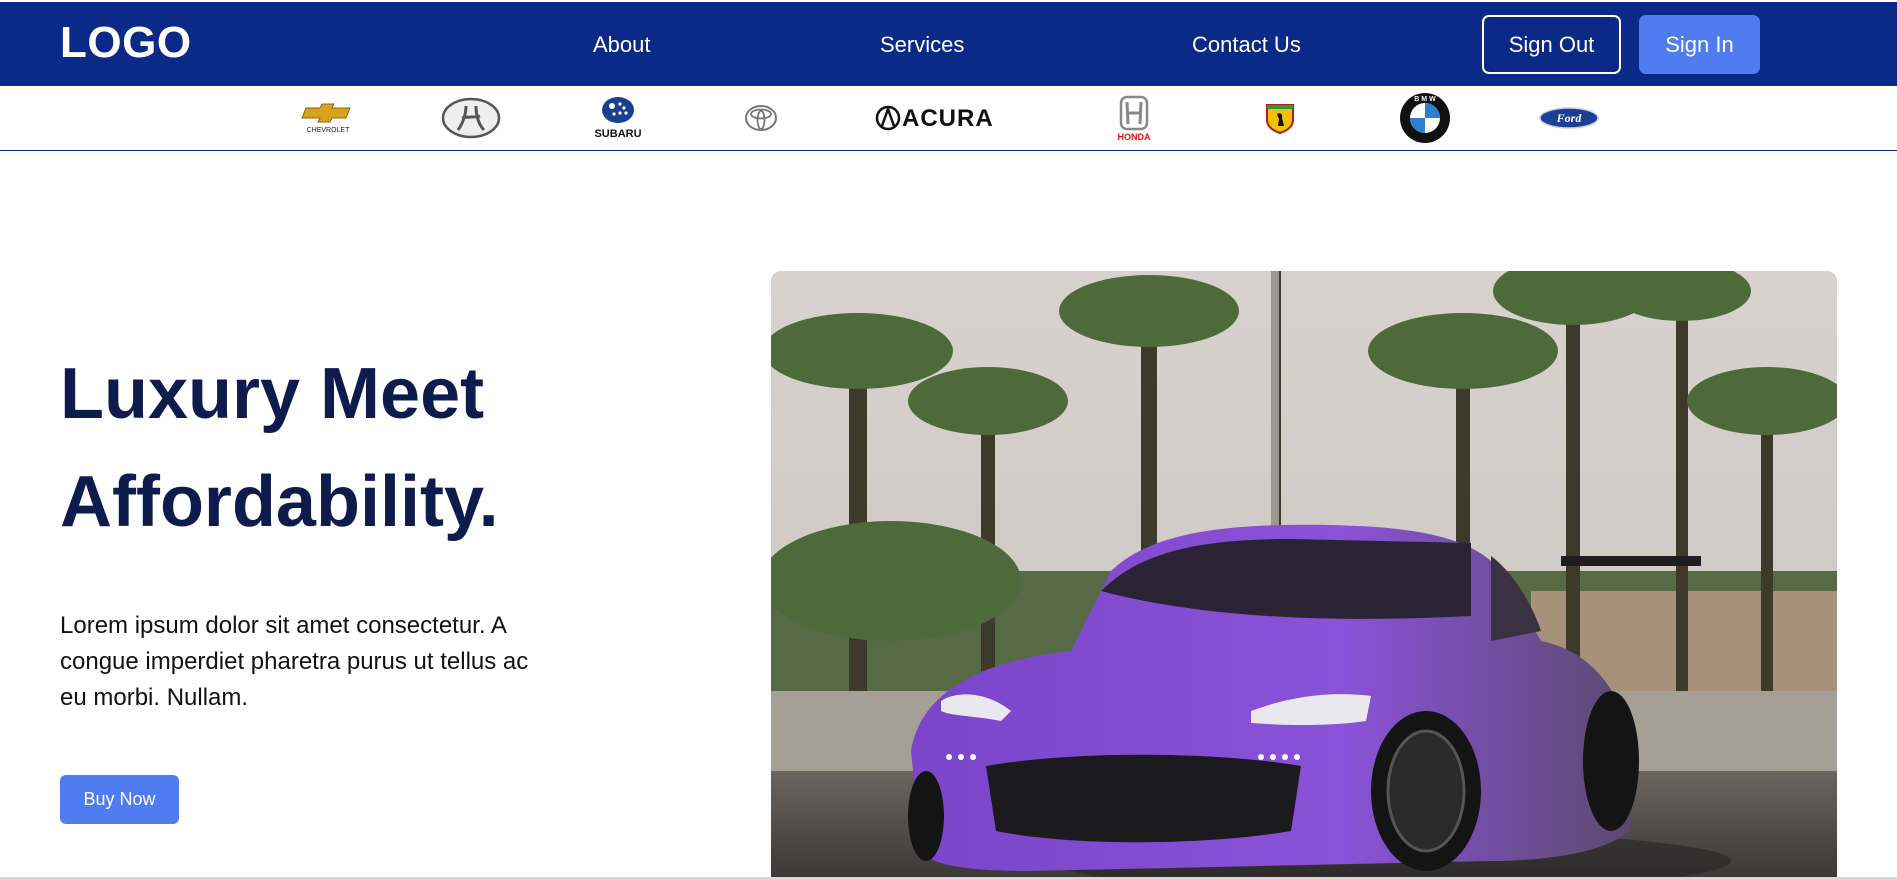 The image size is (1897, 880). I want to click on nav-link-about: About, so click(622, 45).